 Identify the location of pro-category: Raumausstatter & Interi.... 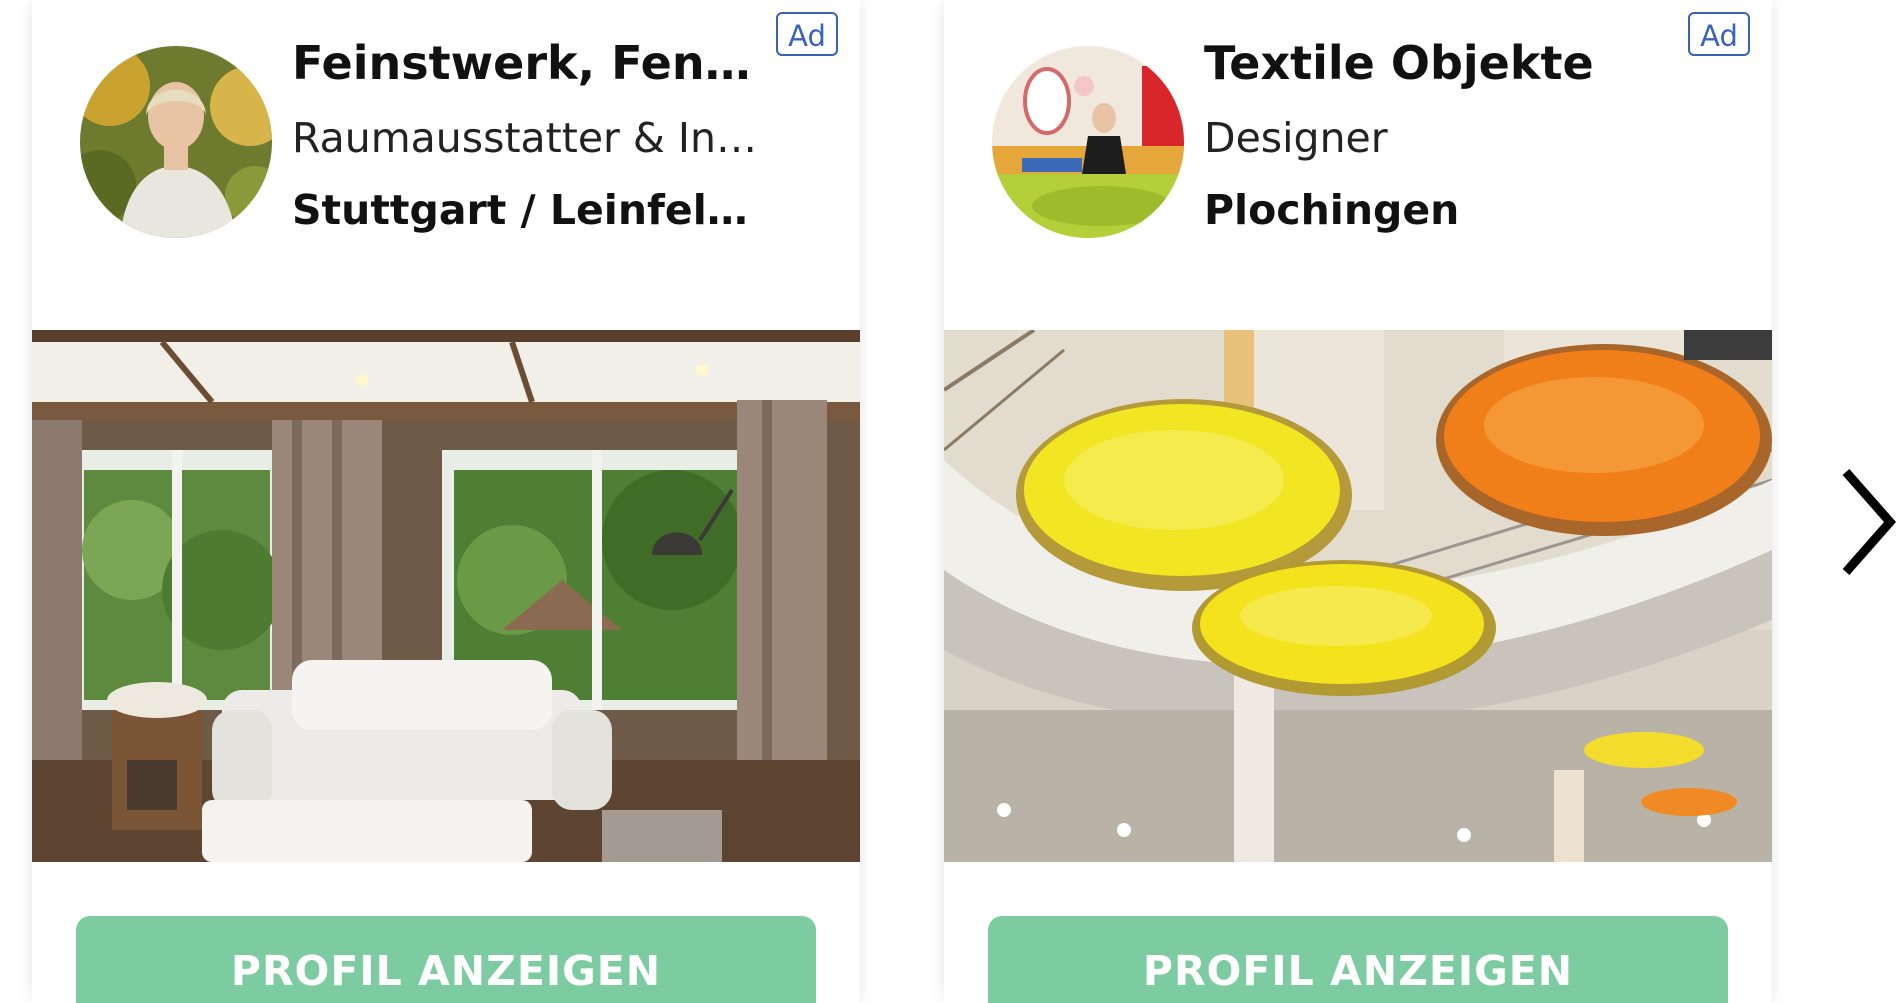
(527, 138).